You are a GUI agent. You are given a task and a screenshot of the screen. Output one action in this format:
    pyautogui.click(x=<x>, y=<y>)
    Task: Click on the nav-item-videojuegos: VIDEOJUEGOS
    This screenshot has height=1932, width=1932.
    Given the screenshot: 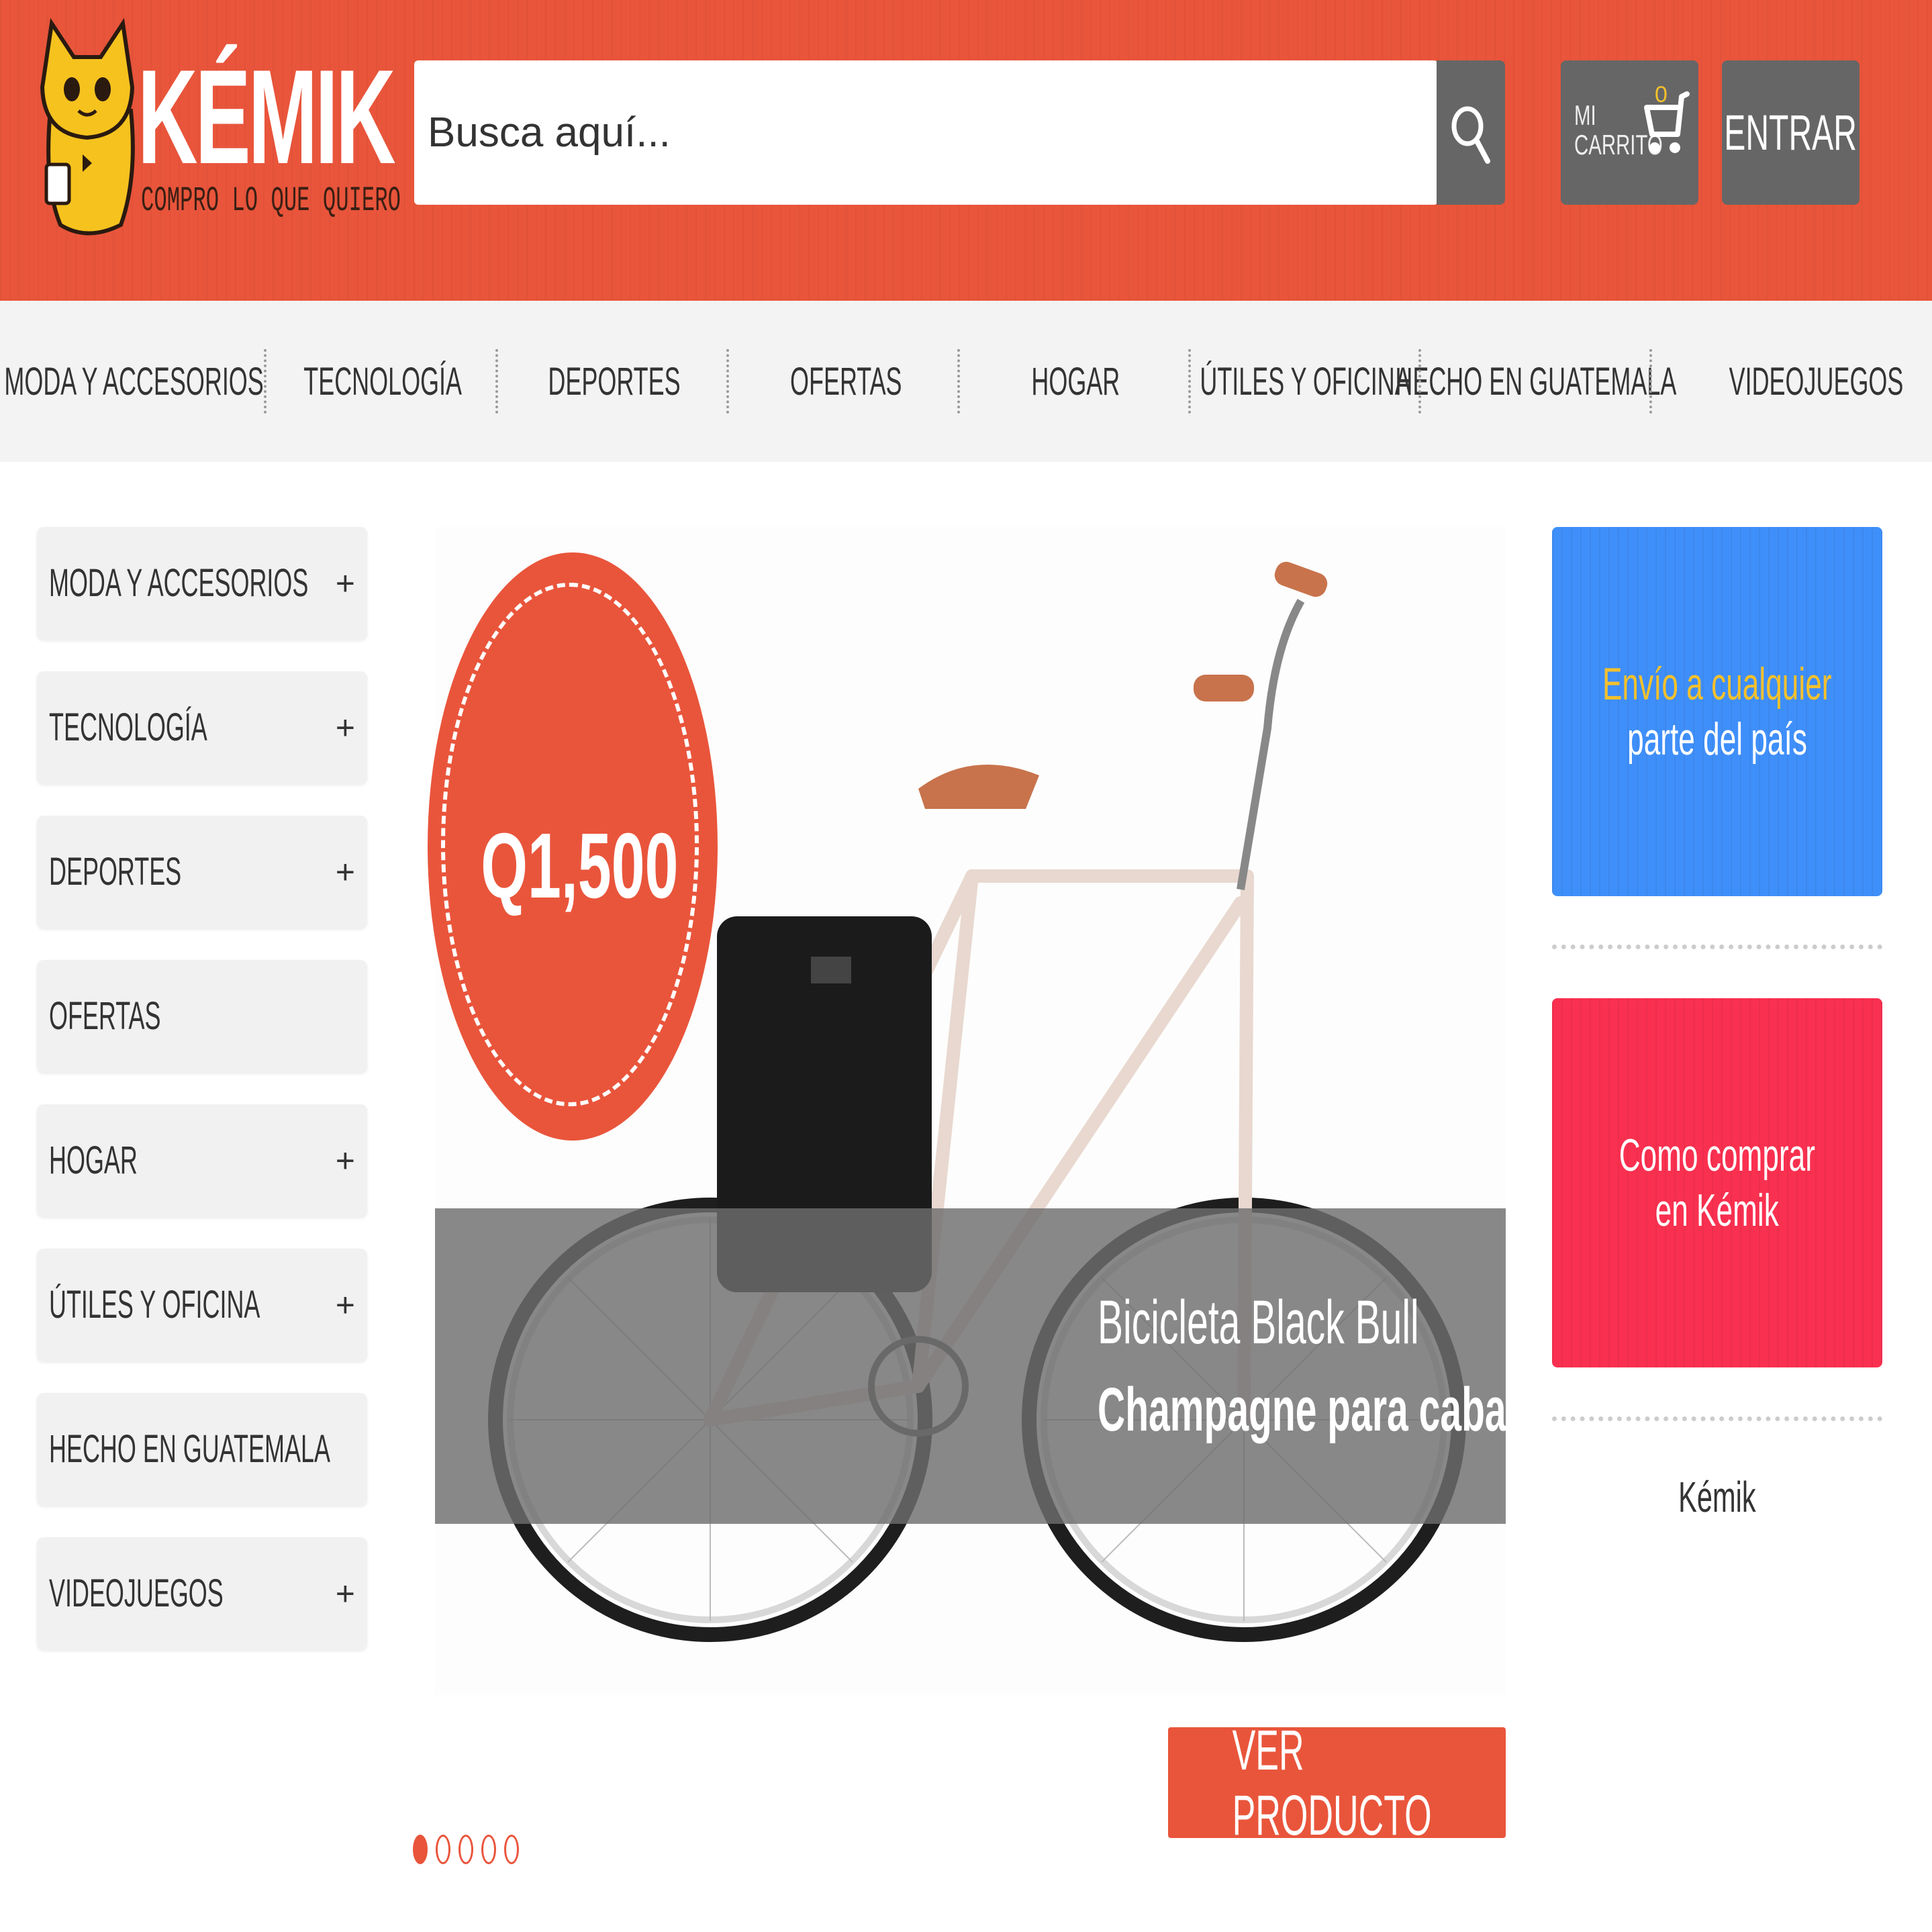 What is the action you would take?
    pyautogui.click(x=1816, y=381)
    